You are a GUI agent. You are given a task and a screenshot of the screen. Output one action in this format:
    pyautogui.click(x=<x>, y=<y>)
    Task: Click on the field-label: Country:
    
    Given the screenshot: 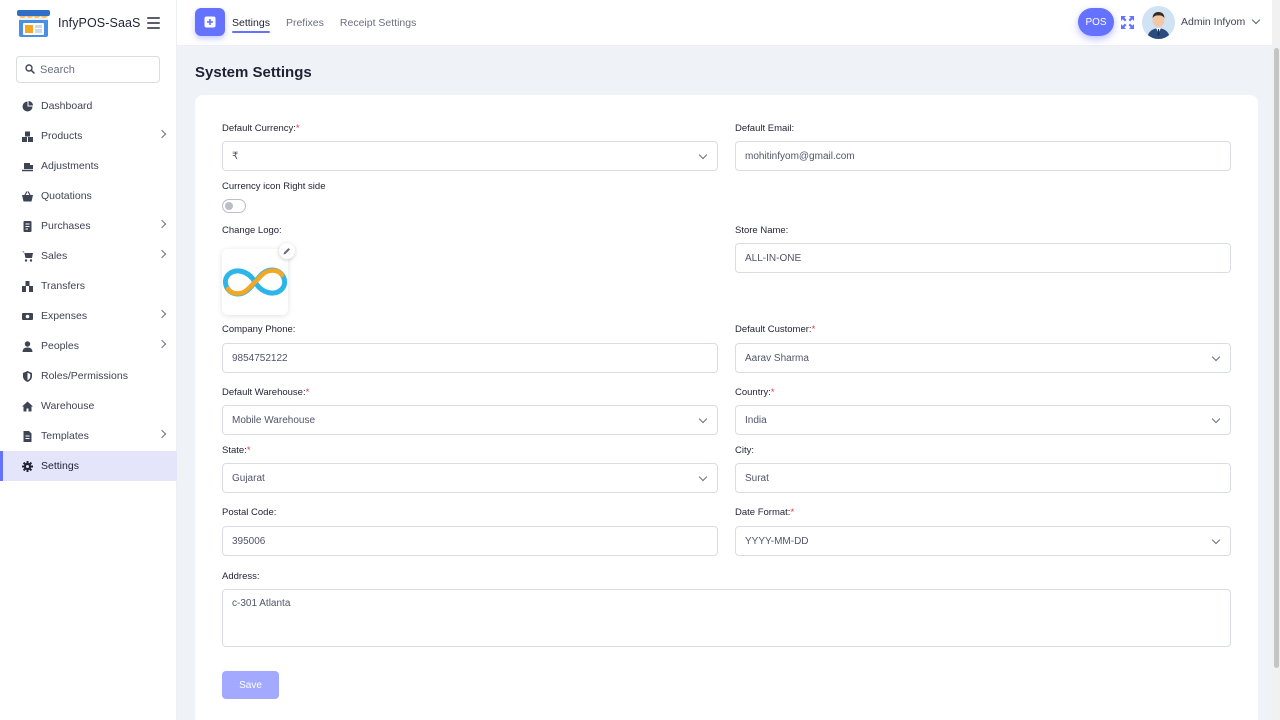 What is the action you would take?
    pyautogui.click(x=753, y=392)
    